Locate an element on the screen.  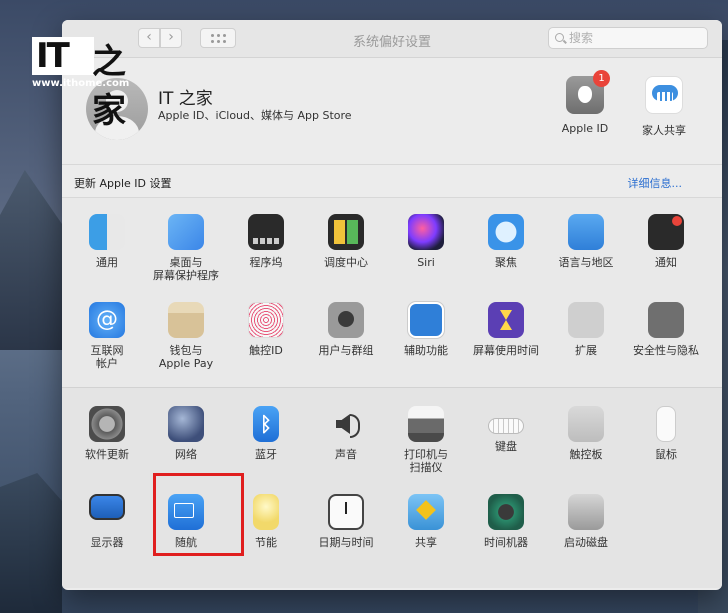
puzzle-icon is located at coordinates (586, 320).